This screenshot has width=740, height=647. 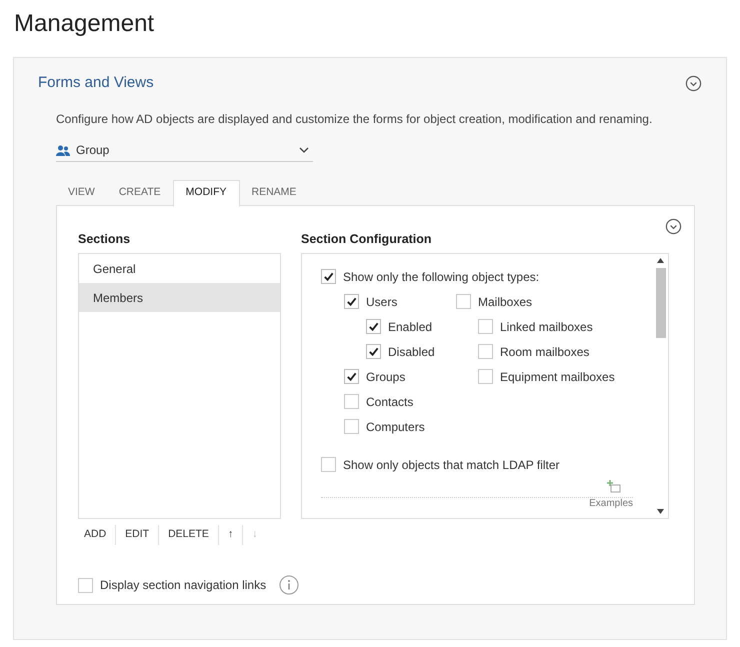 What do you see at coordinates (105, 239) in the screenshot?
I see `sections-heading: Sections` at bounding box center [105, 239].